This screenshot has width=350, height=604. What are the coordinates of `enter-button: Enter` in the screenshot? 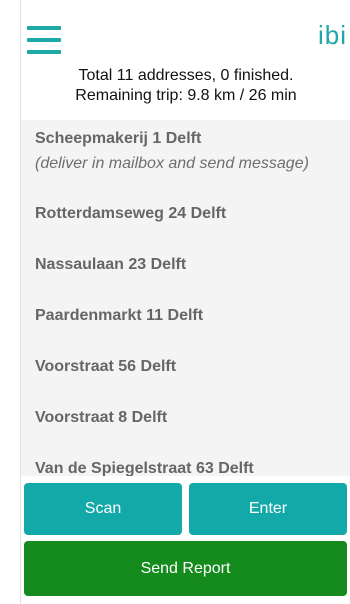 It's located at (268, 509).